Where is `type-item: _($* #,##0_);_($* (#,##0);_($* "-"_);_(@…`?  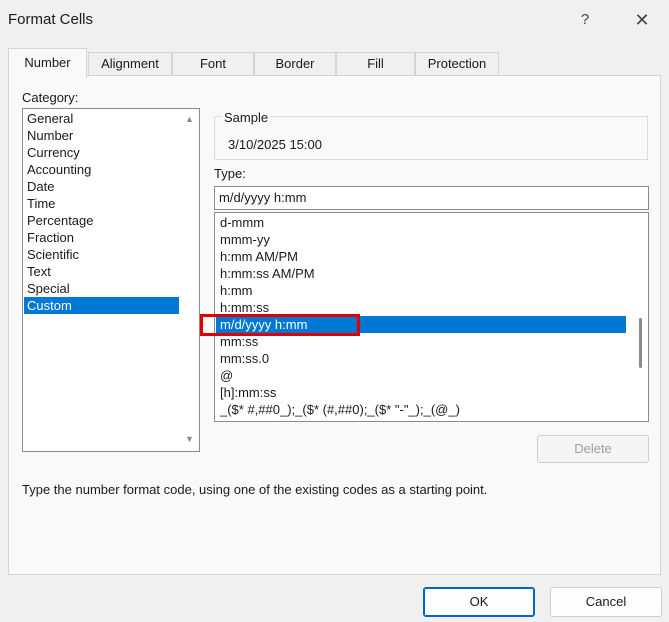 type-item: _($* #,##0_);_($* (#,##0);_($* "-"_);_(@… is located at coordinates (421, 409).